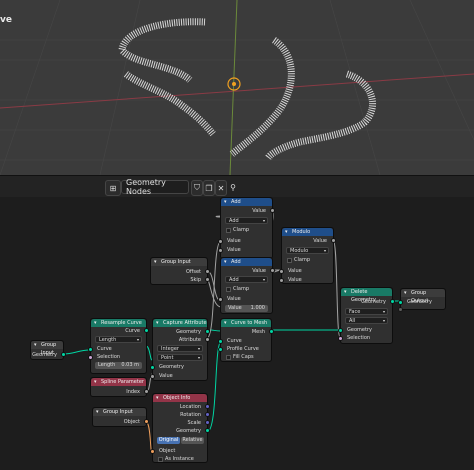 This screenshot has height=470, width=474. I want to click on node-add-2: Add Value Add Clamp Value Value 1.000, so click(246, 285).